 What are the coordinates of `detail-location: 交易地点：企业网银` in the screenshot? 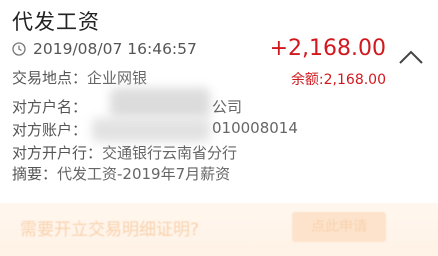 It's located at (79, 77).